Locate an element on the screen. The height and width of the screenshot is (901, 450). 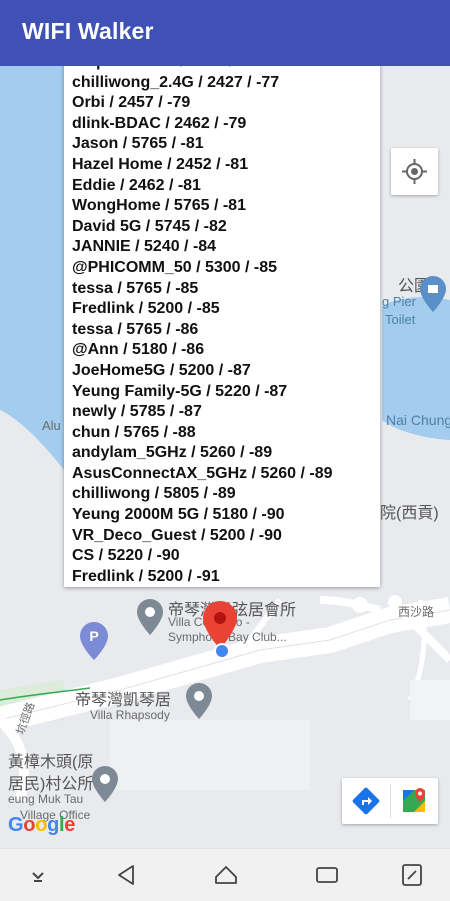
google-maps-icon is located at coordinates (414, 800).